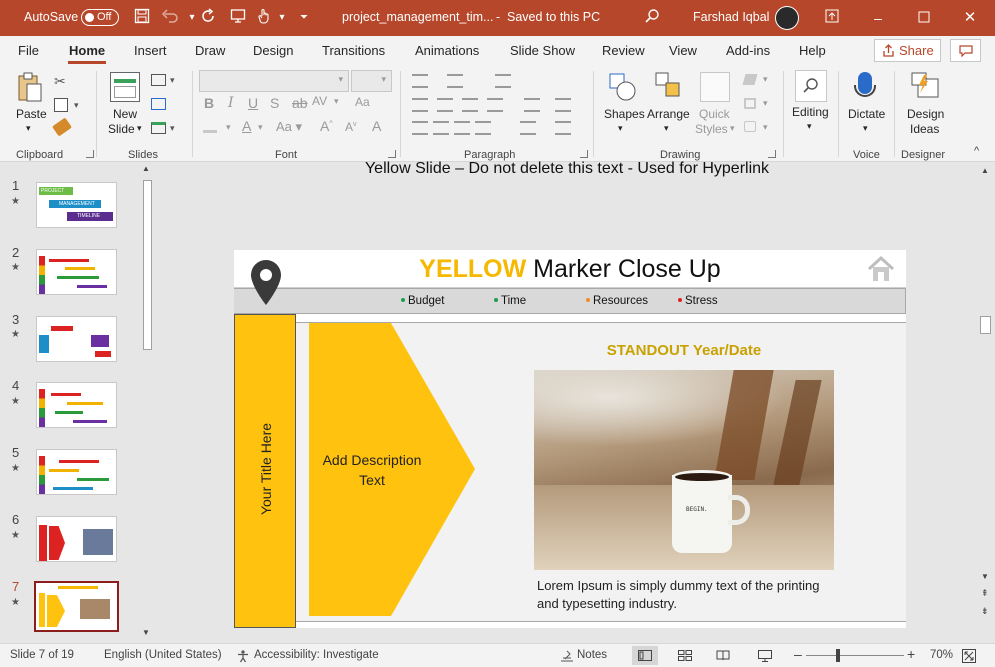  I want to click on ribbon-display-icon, so click(832, 18).